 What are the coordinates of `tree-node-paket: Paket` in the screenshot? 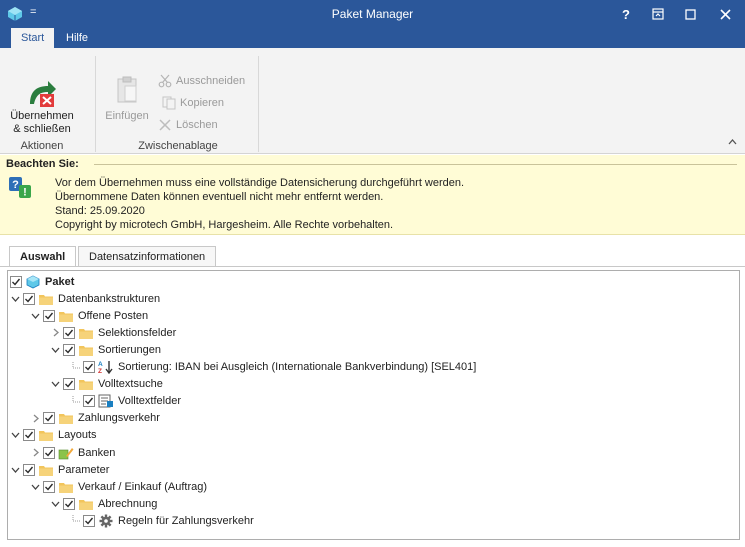 It's located at (42, 281).